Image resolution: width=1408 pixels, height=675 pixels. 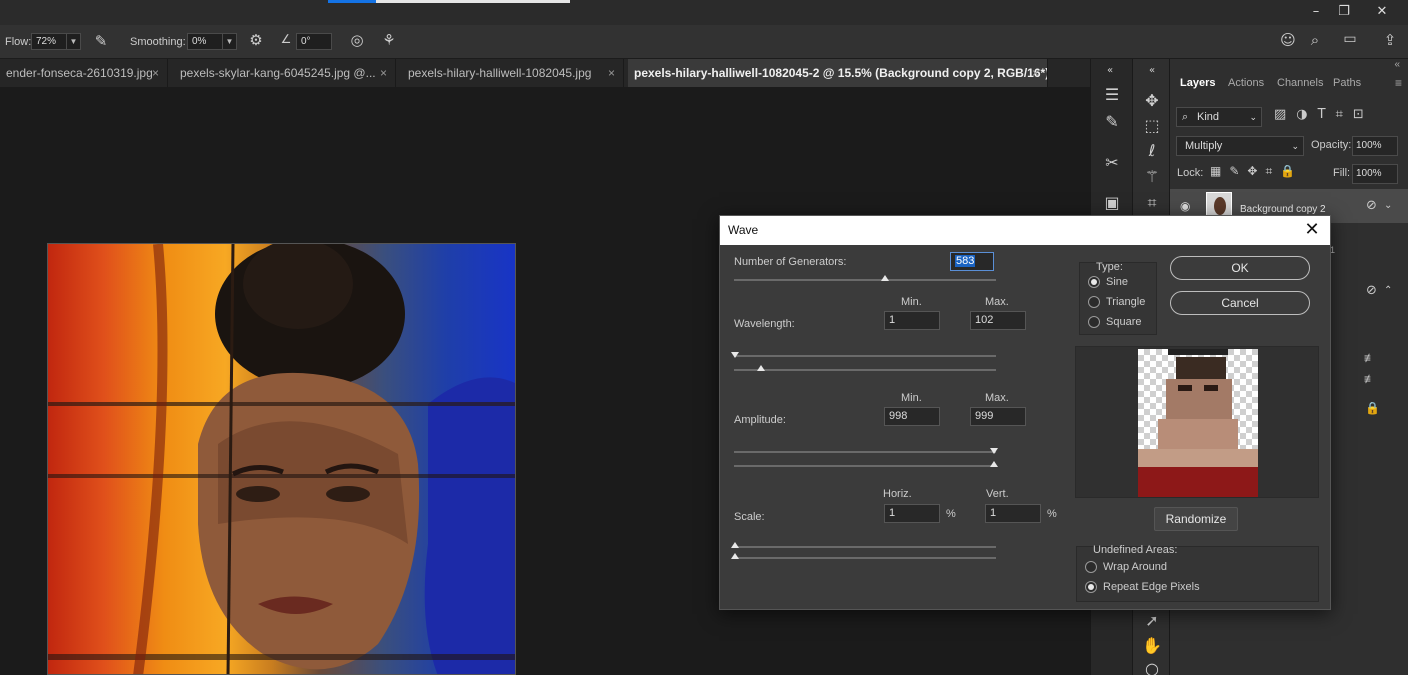 I want to click on layer-name: Background copy 2, so click(x=1283, y=209).